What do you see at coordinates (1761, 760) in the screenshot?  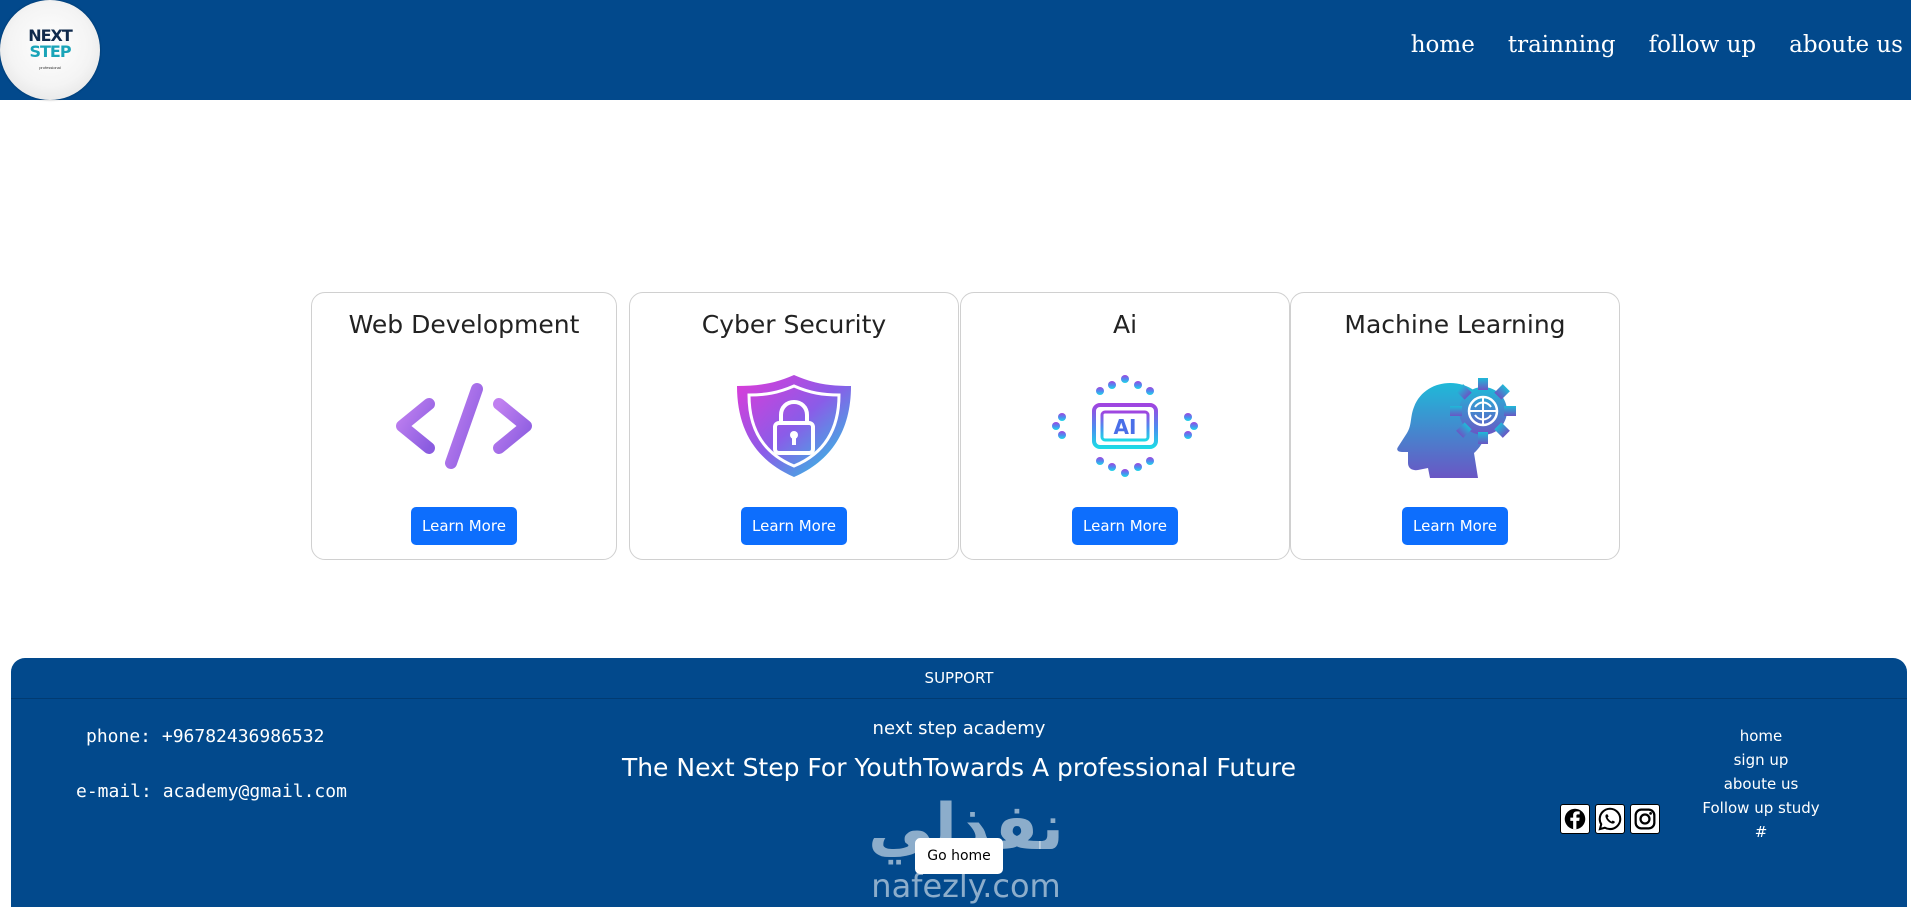 I see `footer-link-sign-up: sign up` at bounding box center [1761, 760].